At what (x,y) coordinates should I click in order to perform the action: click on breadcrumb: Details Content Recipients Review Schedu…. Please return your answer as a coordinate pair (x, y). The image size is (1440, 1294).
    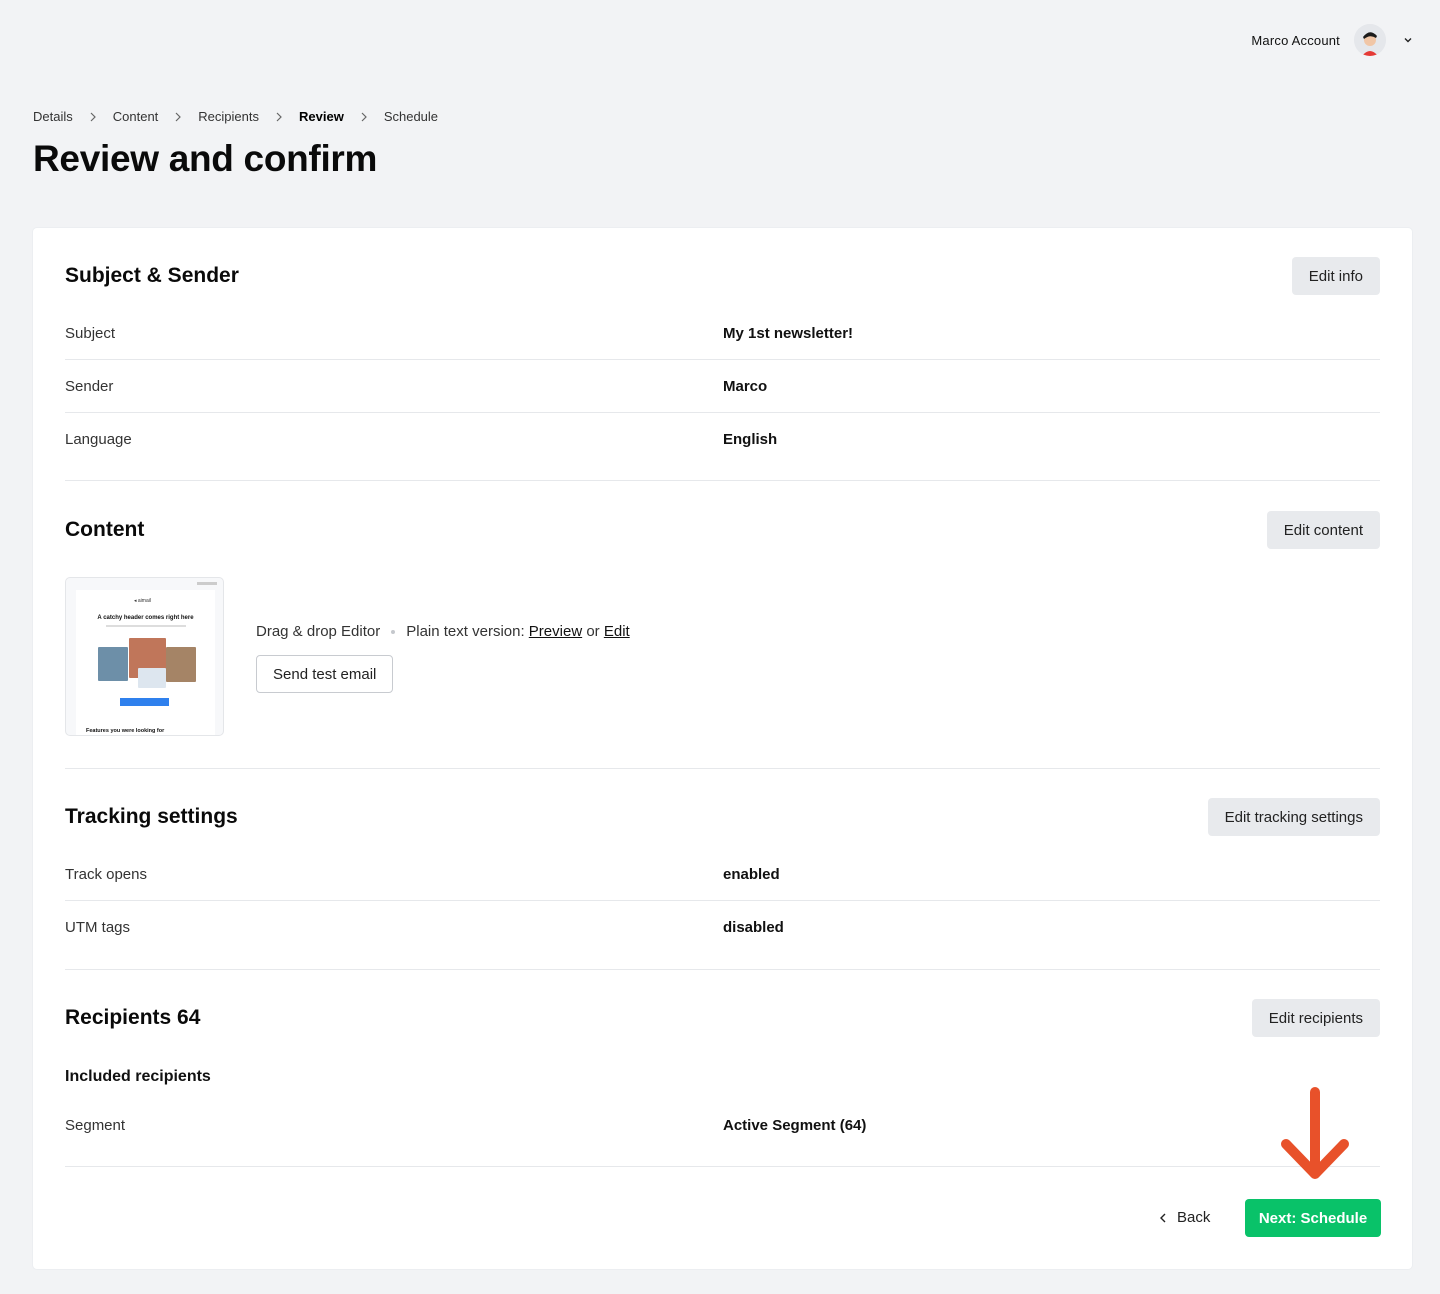
    Looking at the image, I should click on (235, 116).